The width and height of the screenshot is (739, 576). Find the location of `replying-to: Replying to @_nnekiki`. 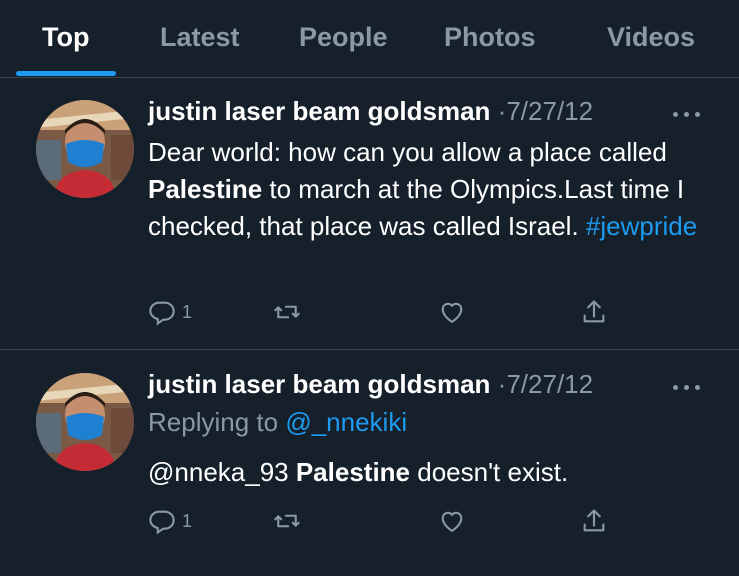

replying-to: Replying to @_nnekiki is located at coordinates (277, 422).